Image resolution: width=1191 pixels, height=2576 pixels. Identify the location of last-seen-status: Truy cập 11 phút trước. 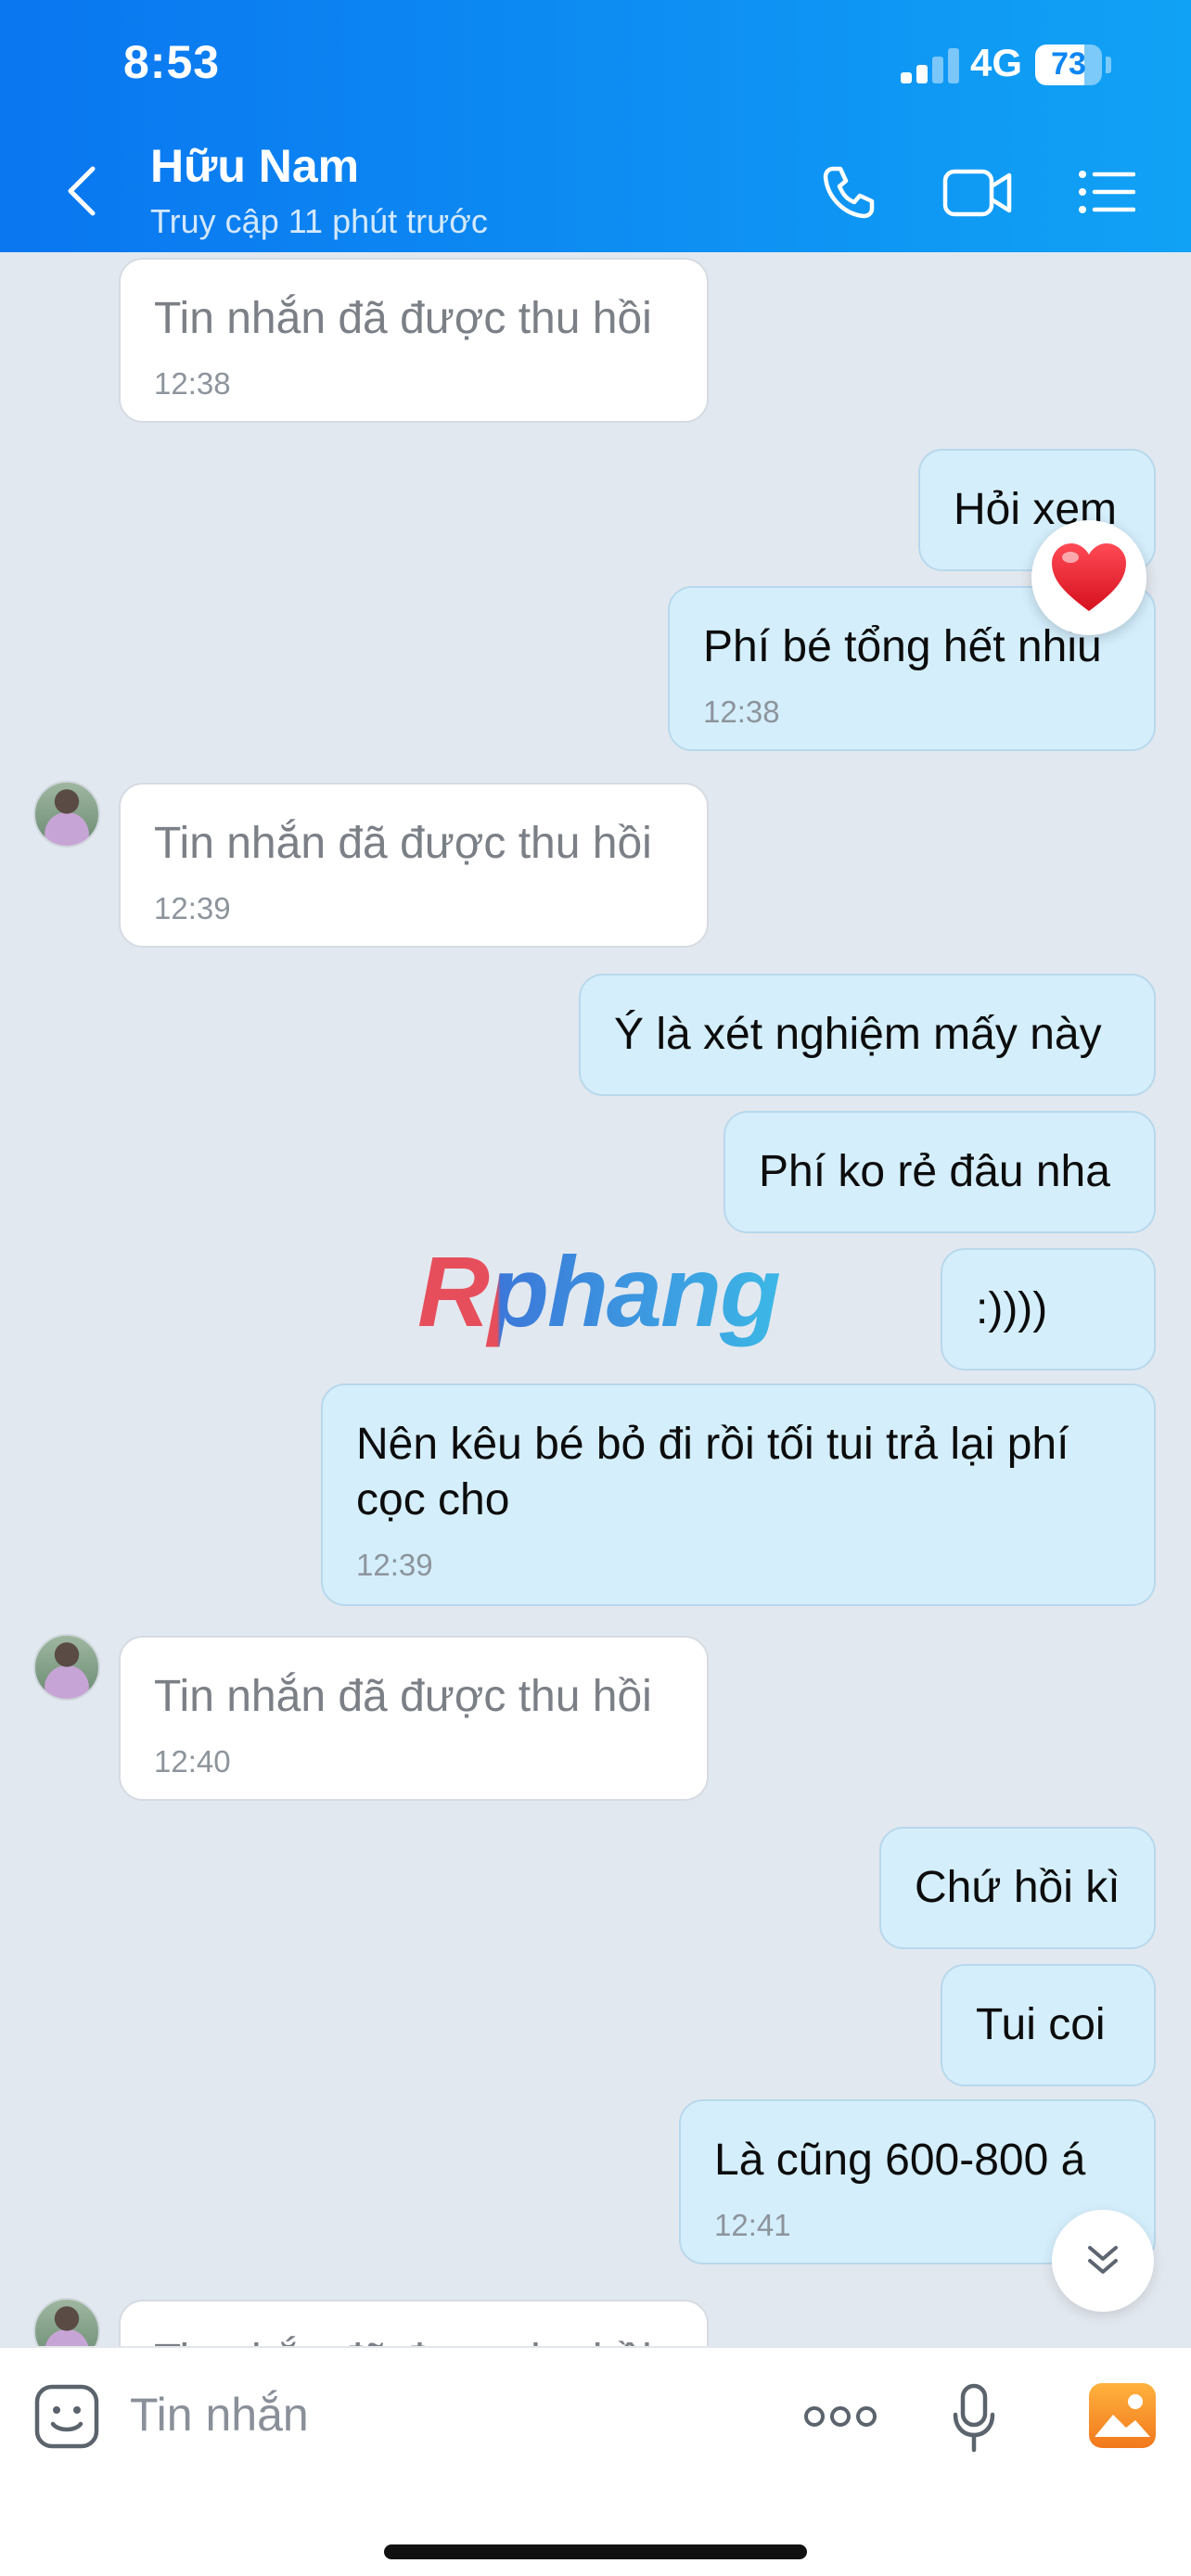
(319, 221).